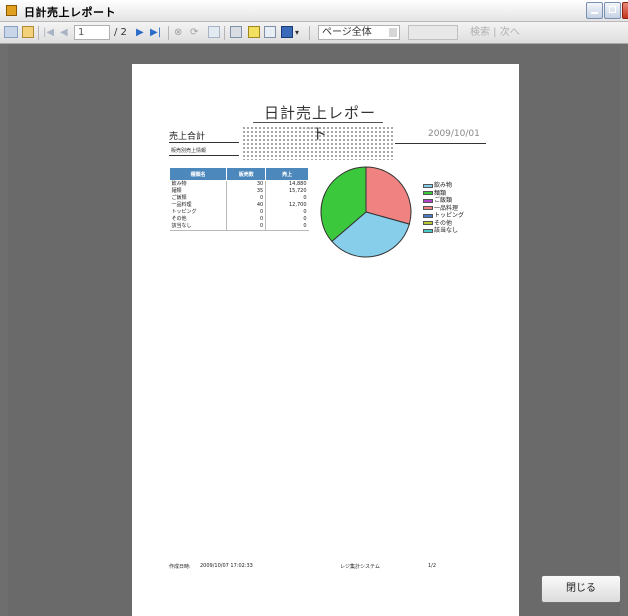 The height and width of the screenshot is (616, 628). I want to click on legend-item: ご飯類, so click(443, 201).